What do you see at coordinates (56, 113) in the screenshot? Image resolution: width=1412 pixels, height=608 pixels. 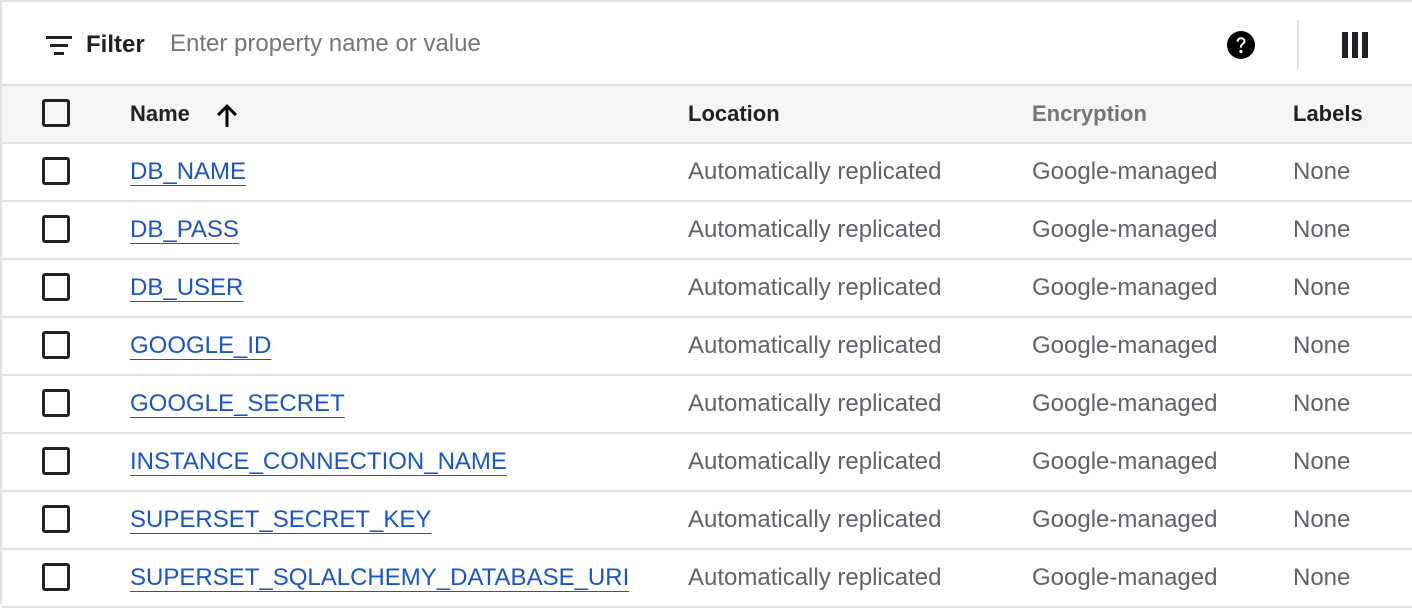 I see `select-all-checkbox` at bounding box center [56, 113].